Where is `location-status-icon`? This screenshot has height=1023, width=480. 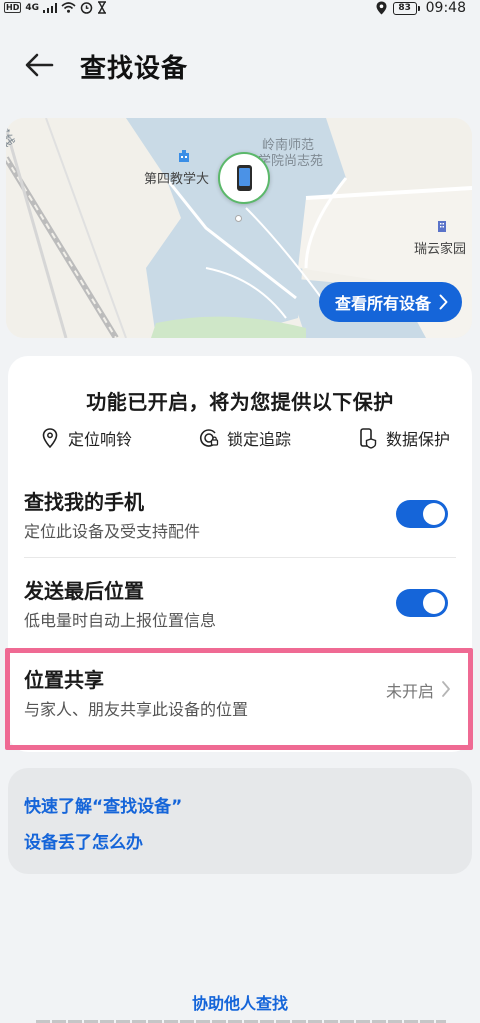 location-status-icon is located at coordinates (381, 8).